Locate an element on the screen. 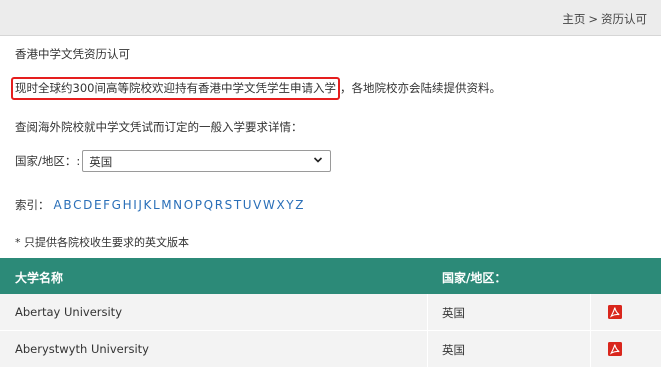 This screenshot has height=369, width=661. letter-index: 索引： ABCDEFGHIJKLMNOPQRSTUVWXYZ is located at coordinates (160, 205).